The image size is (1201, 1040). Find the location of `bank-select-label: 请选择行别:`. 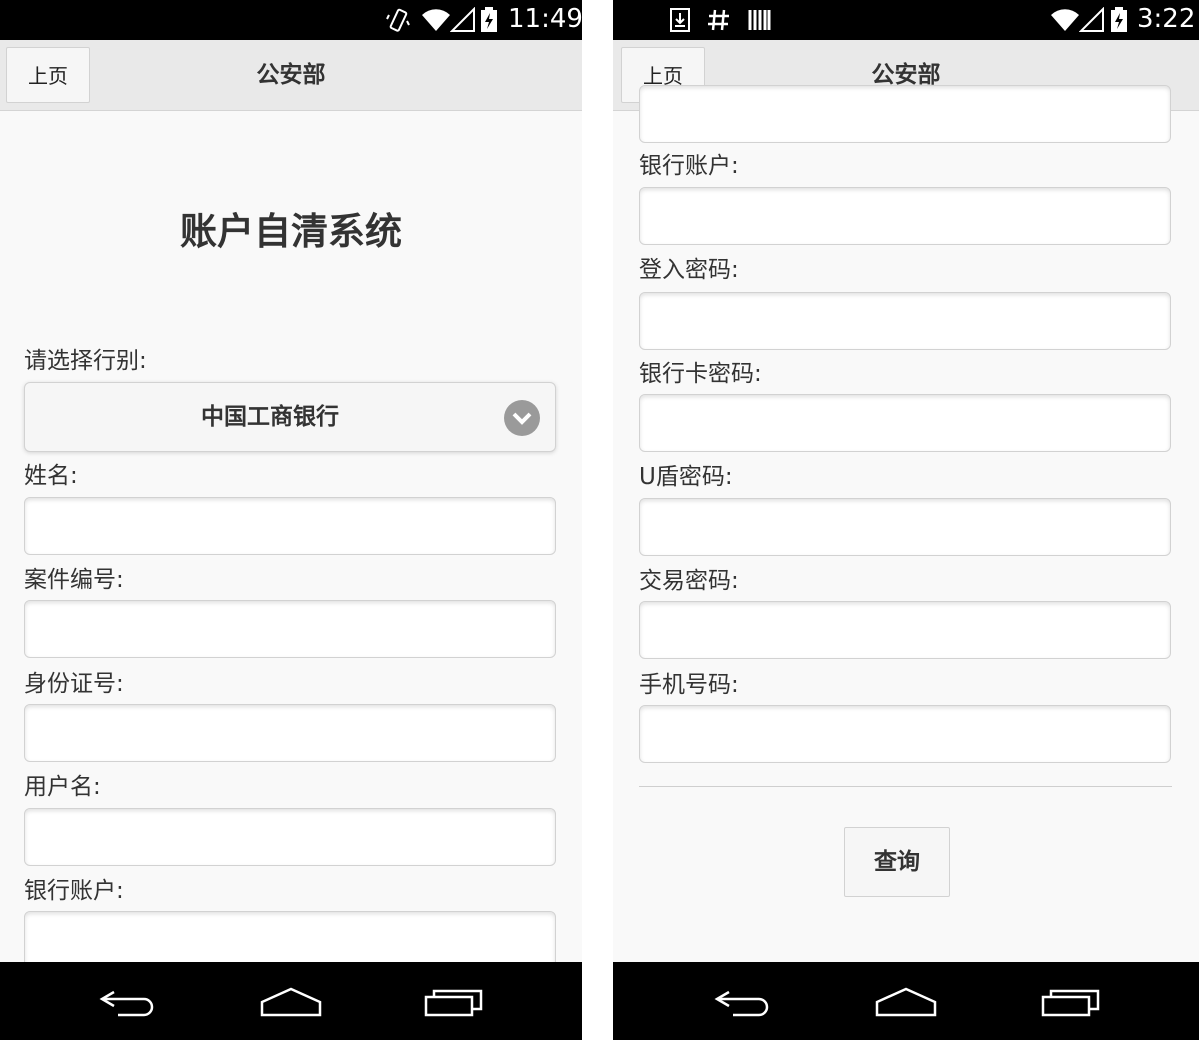

bank-select-label: 请选择行别: is located at coordinates (85, 361).